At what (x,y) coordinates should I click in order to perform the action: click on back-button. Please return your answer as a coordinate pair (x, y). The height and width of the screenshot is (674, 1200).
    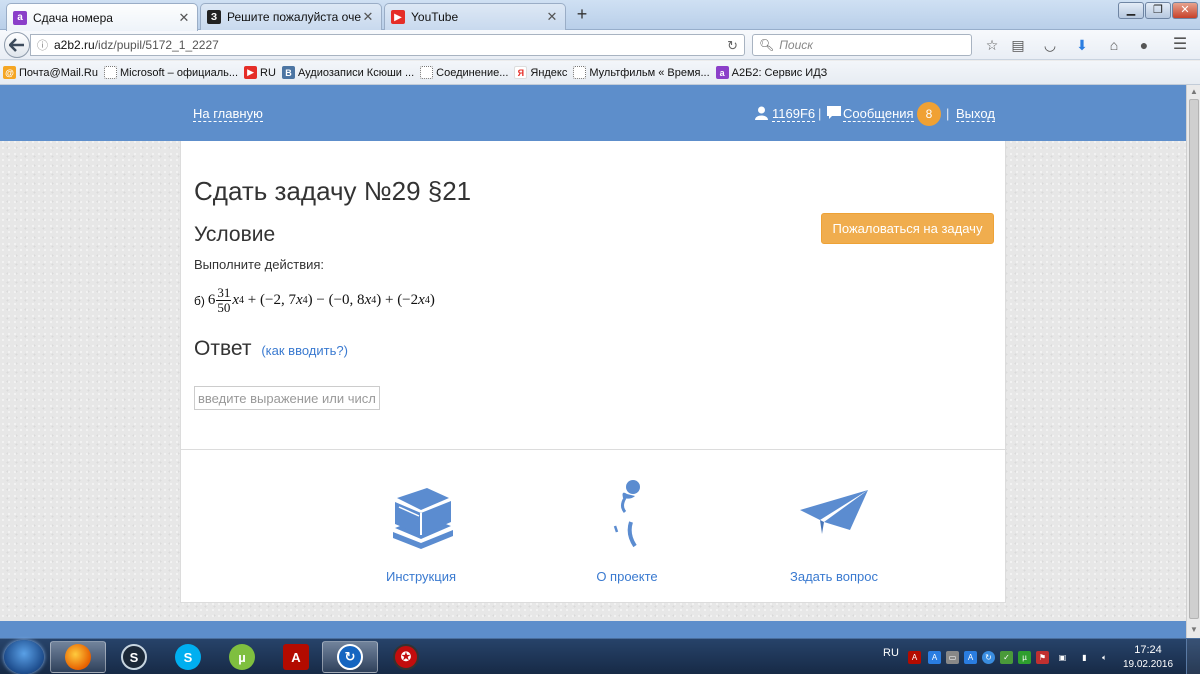
    Looking at the image, I should click on (17, 45).